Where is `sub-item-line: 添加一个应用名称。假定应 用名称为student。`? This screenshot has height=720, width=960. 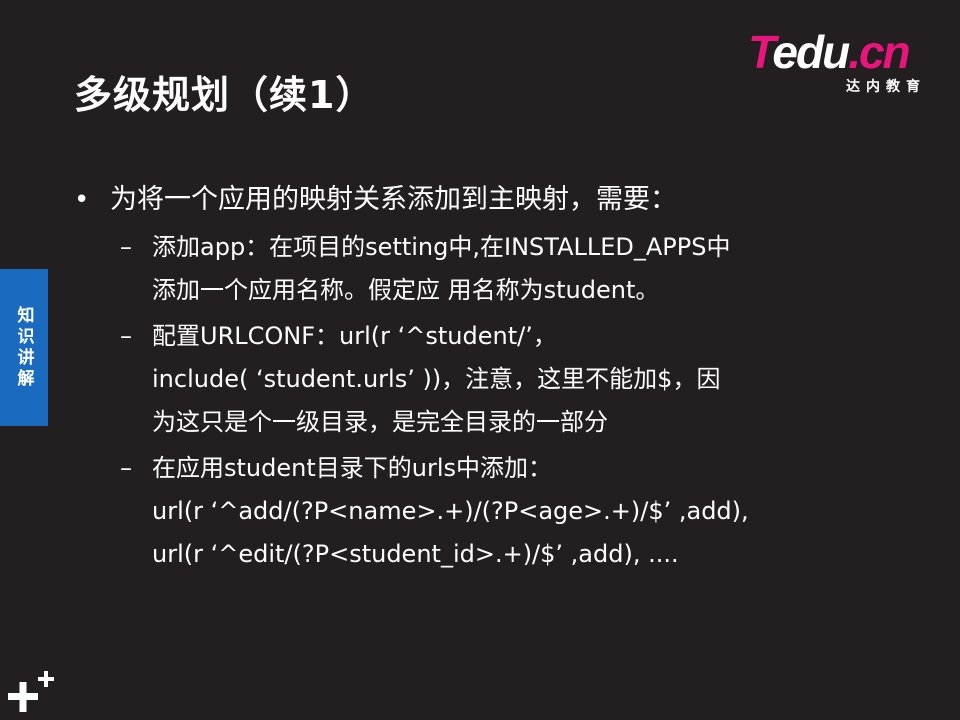
sub-item-line: 添加一个应用名称。假定应 用名称为student。 is located at coordinates (474, 290).